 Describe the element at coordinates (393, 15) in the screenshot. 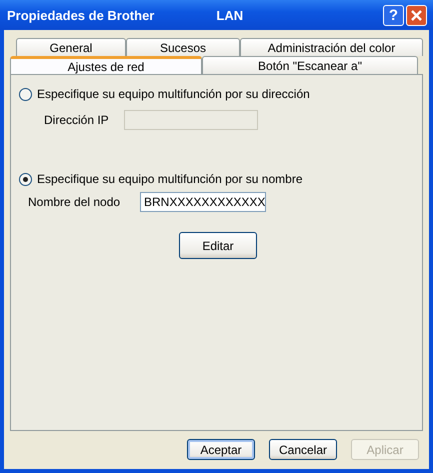

I see `help-button: ?` at that location.